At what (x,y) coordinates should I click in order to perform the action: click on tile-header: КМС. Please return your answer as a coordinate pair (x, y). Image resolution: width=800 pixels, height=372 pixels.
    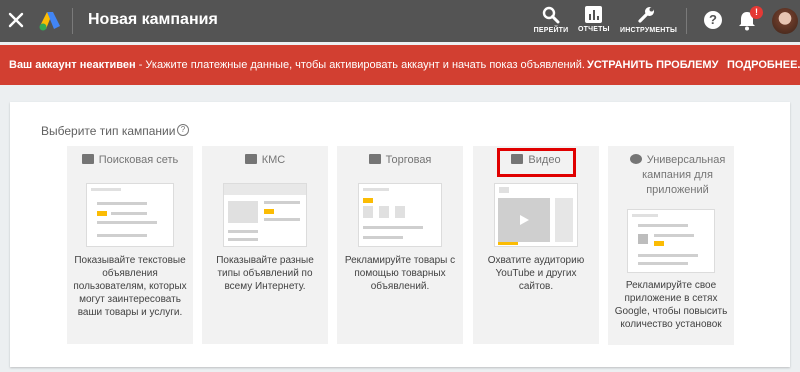
    Looking at the image, I should click on (265, 160).